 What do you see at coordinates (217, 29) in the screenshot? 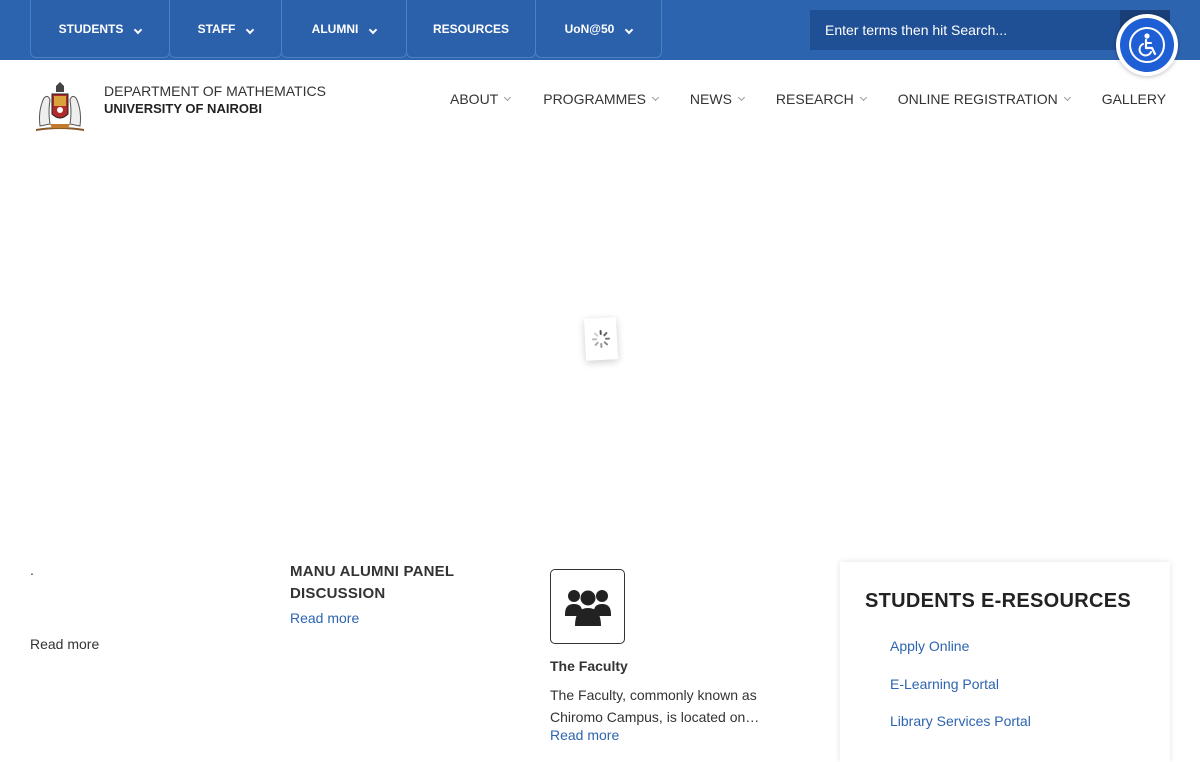
I see `topnav-label: STAFF` at bounding box center [217, 29].